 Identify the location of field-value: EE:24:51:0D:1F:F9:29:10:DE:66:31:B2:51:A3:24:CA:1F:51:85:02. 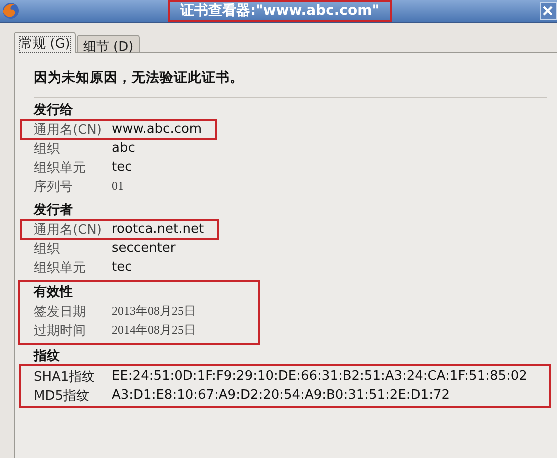
(320, 376).